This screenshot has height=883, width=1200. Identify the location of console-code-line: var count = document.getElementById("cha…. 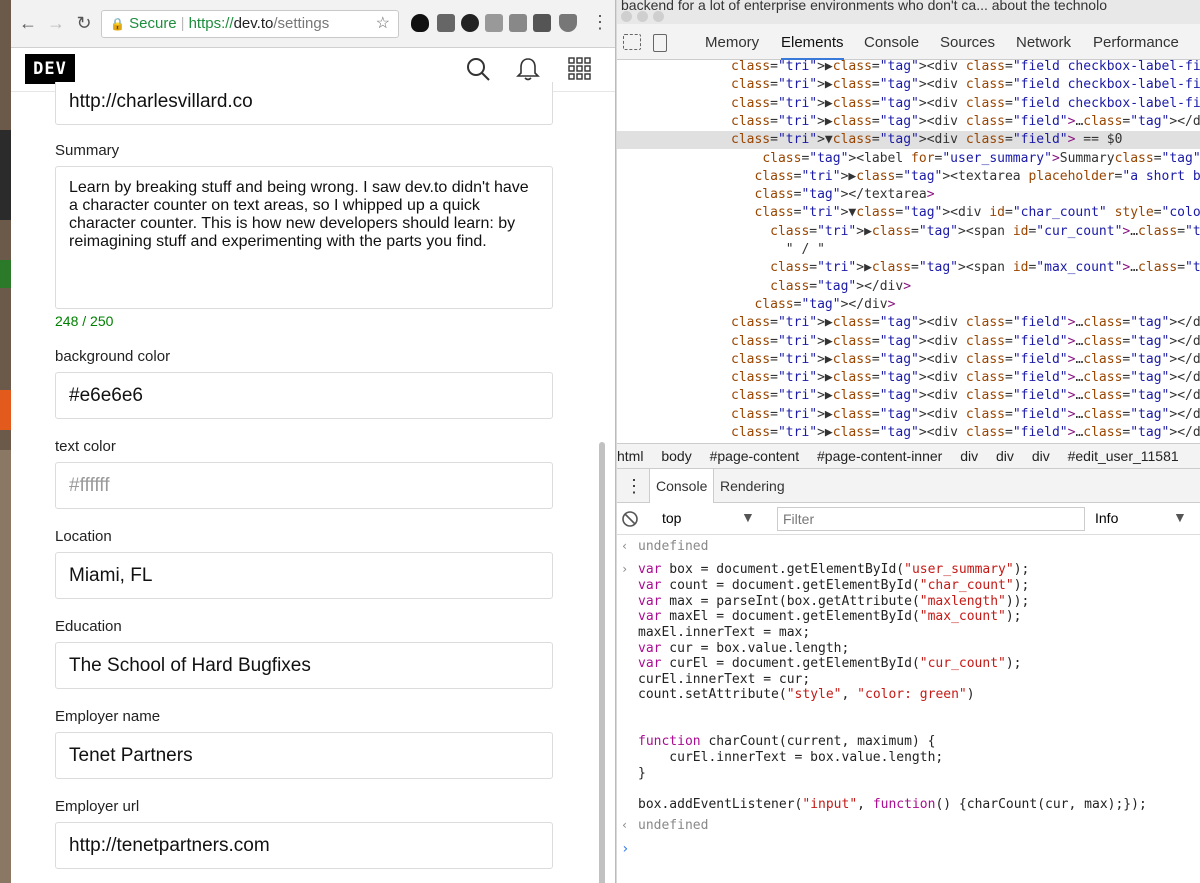
(834, 585).